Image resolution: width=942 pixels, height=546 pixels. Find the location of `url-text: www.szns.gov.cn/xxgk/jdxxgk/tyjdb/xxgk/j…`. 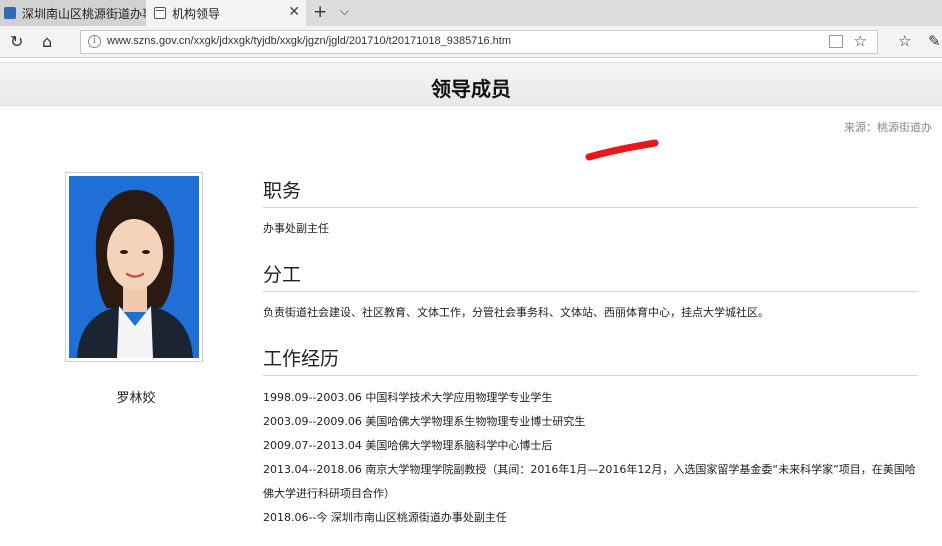

url-text: www.szns.gov.cn/xxgk/jdxxgk/tyjdb/xxgk/j… is located at coordinates (309, 41).